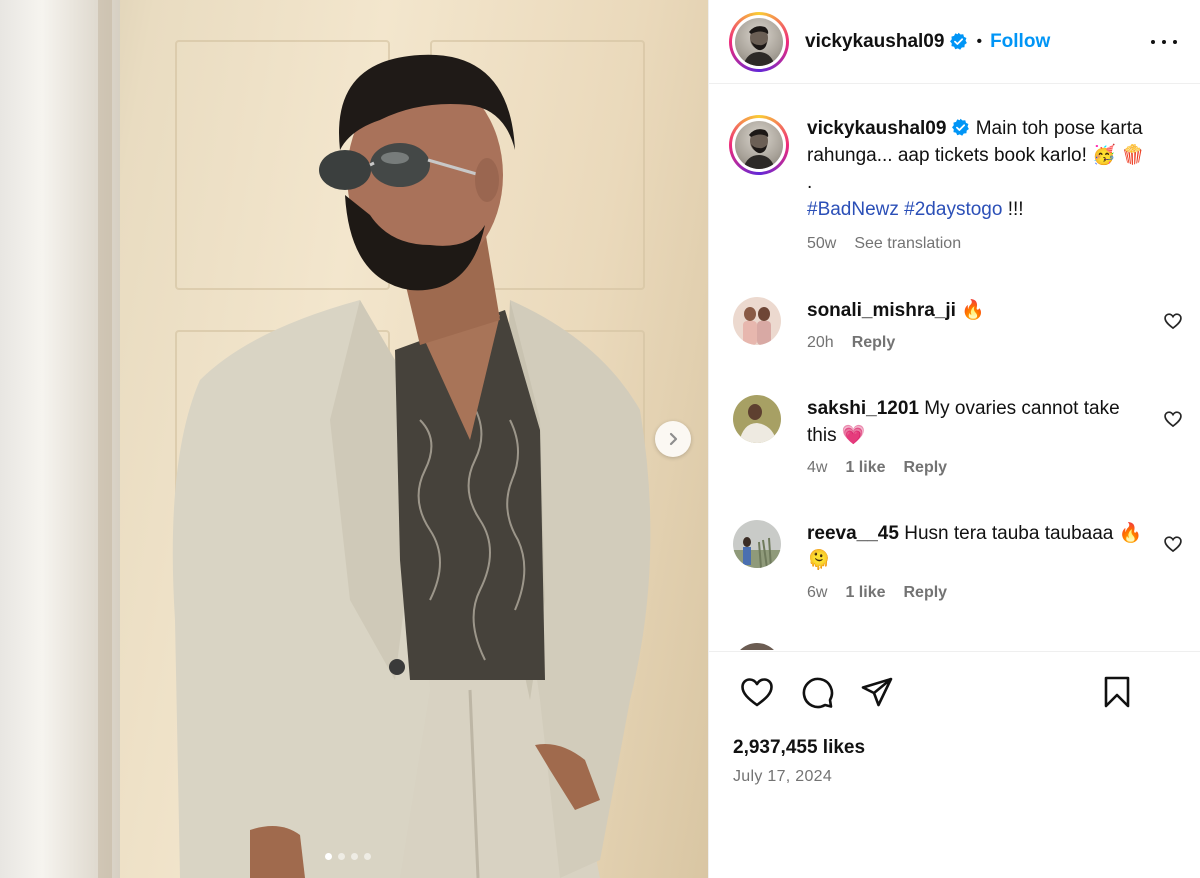 The image size is (1200, 878). What do you see at coordinates (782, 777) in the screenshot?
I see `post-date: July 17, 2024` at bounding box center [782, 777].